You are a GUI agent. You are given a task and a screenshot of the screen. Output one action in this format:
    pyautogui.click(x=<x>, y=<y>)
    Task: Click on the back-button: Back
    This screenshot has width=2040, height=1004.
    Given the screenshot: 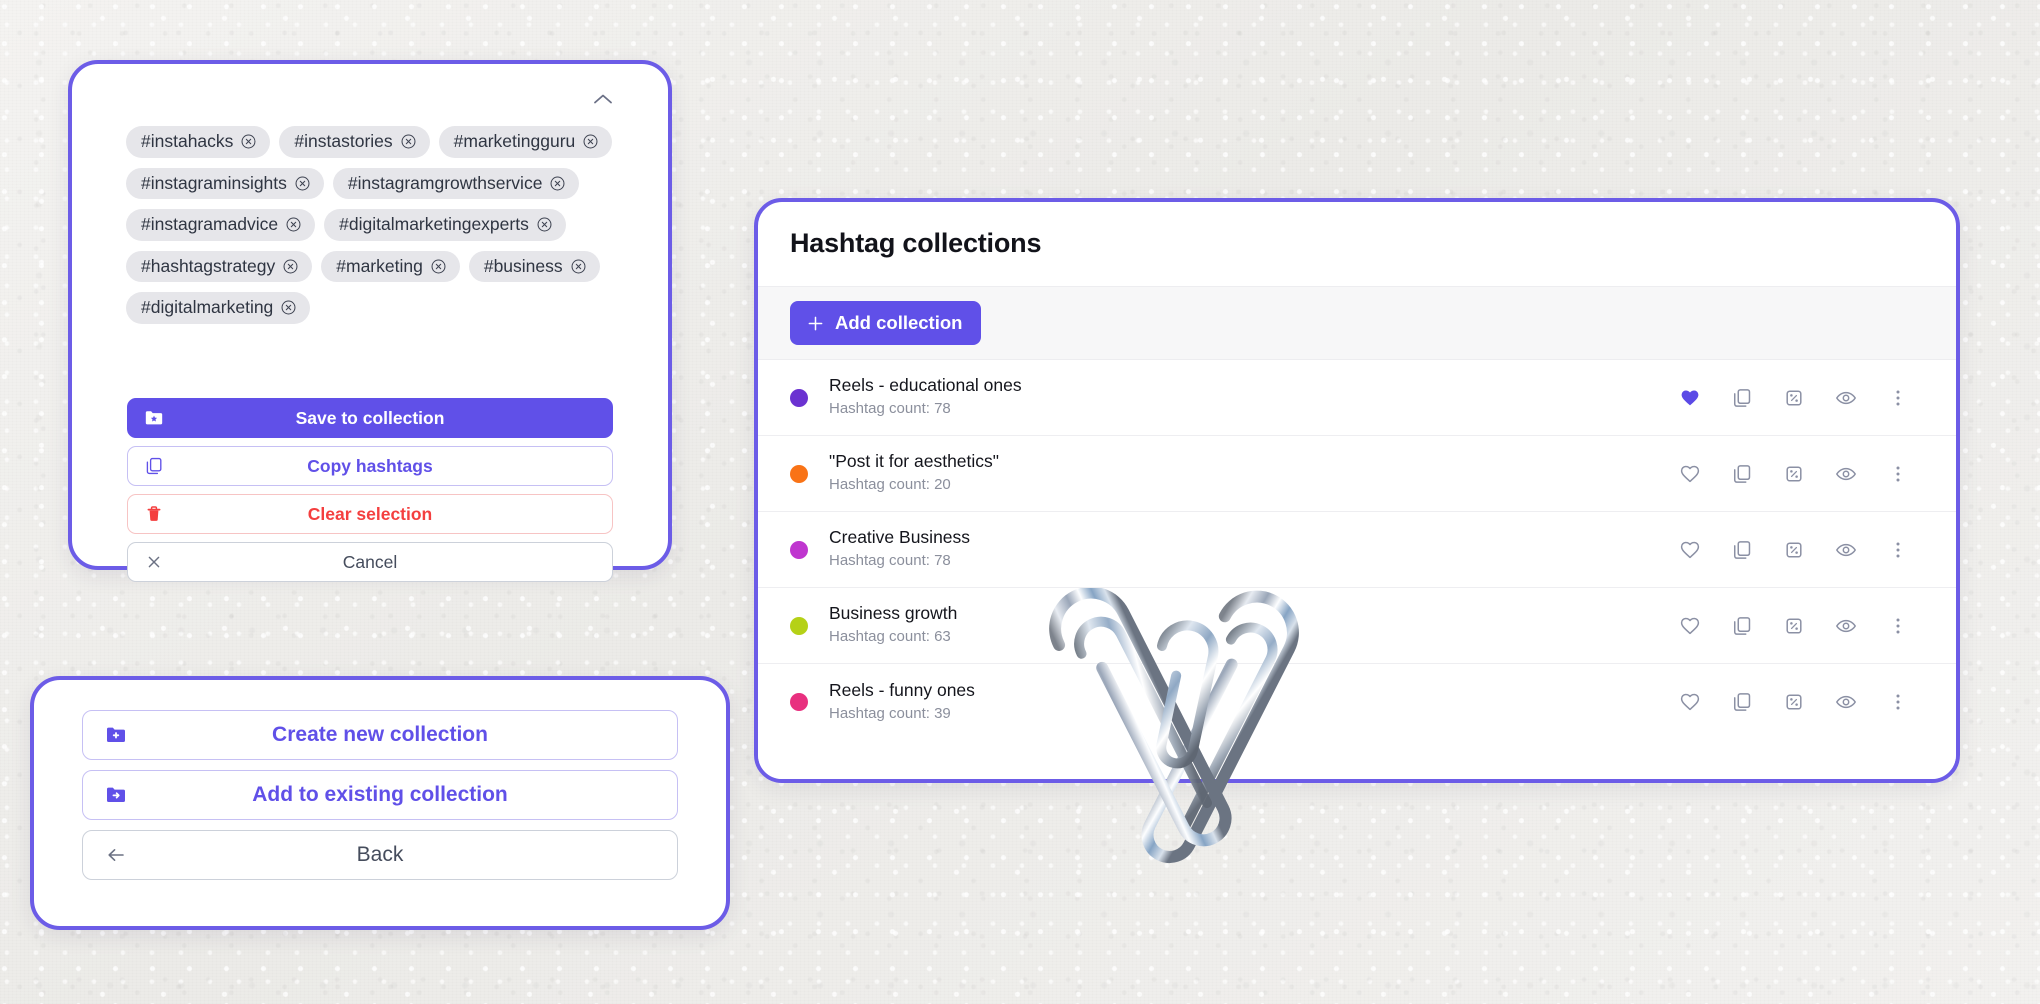 What is the action you would take?
    pyautogui.click(x=380, y=855)
    